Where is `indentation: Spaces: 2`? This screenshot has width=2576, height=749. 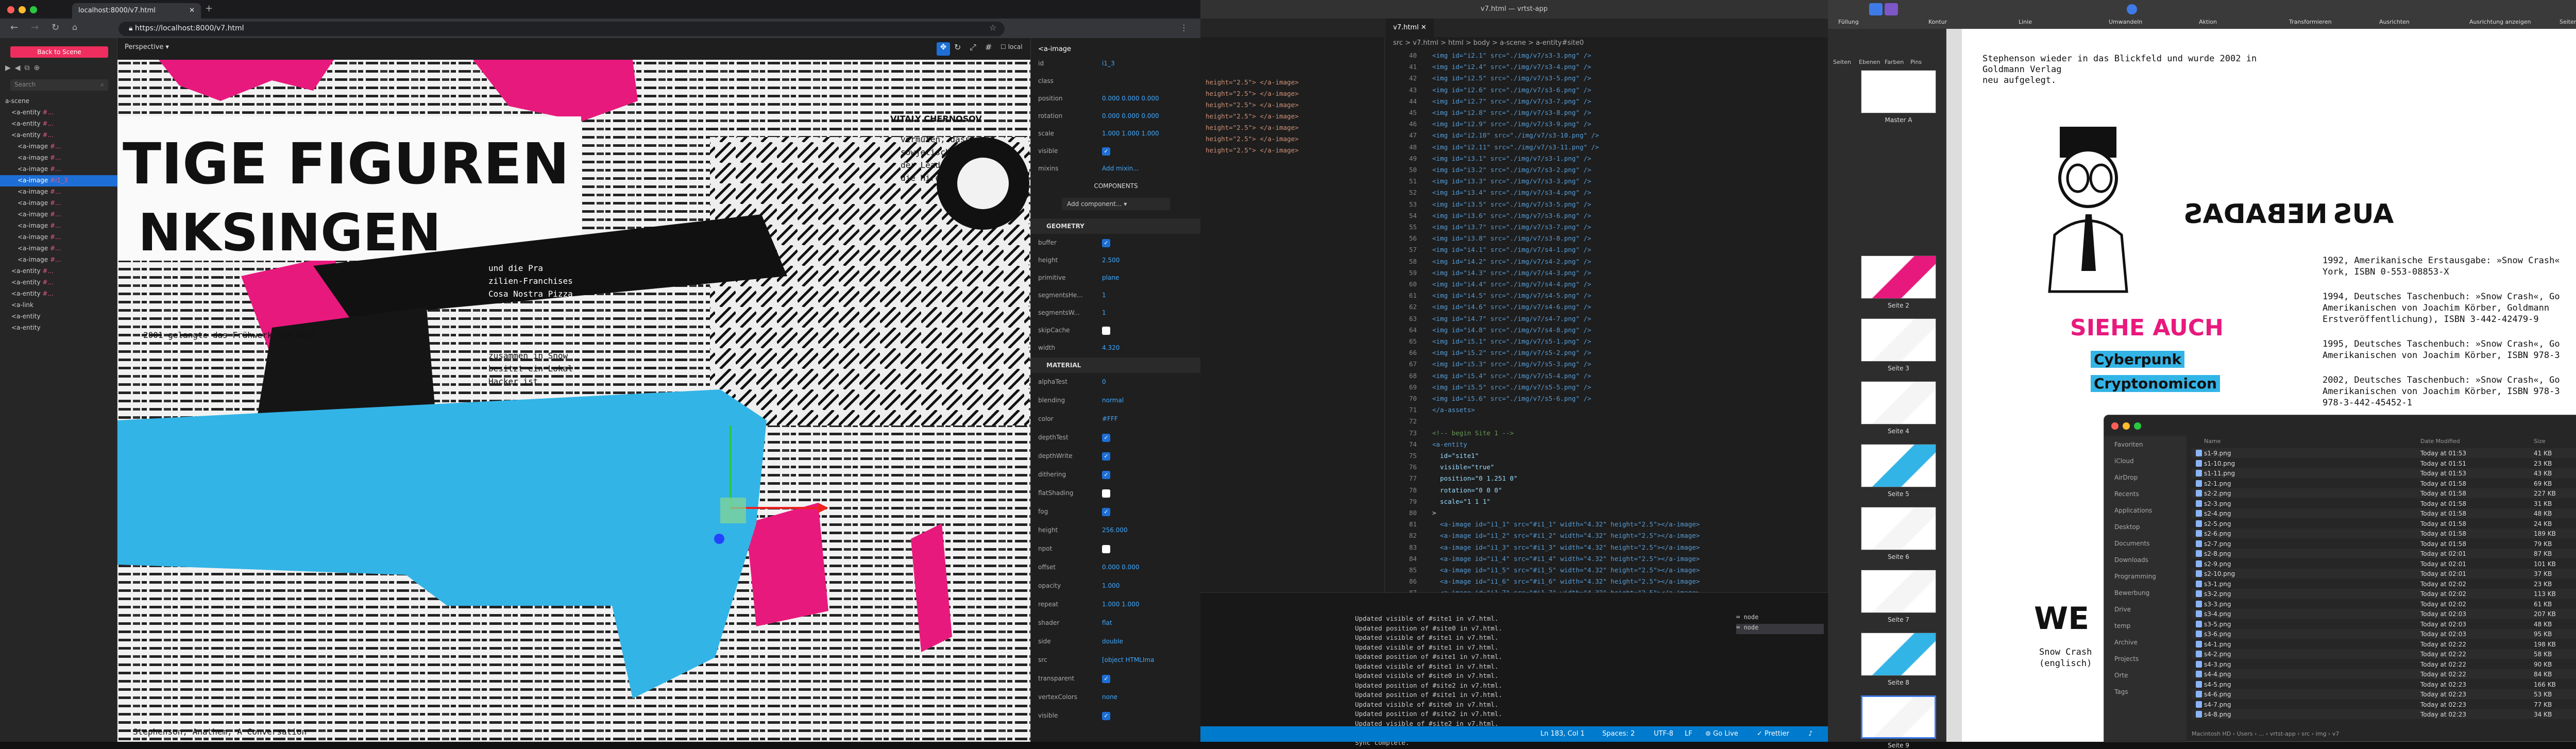 indentation: Spaces: 2 is located at coordinates (1618, 734).